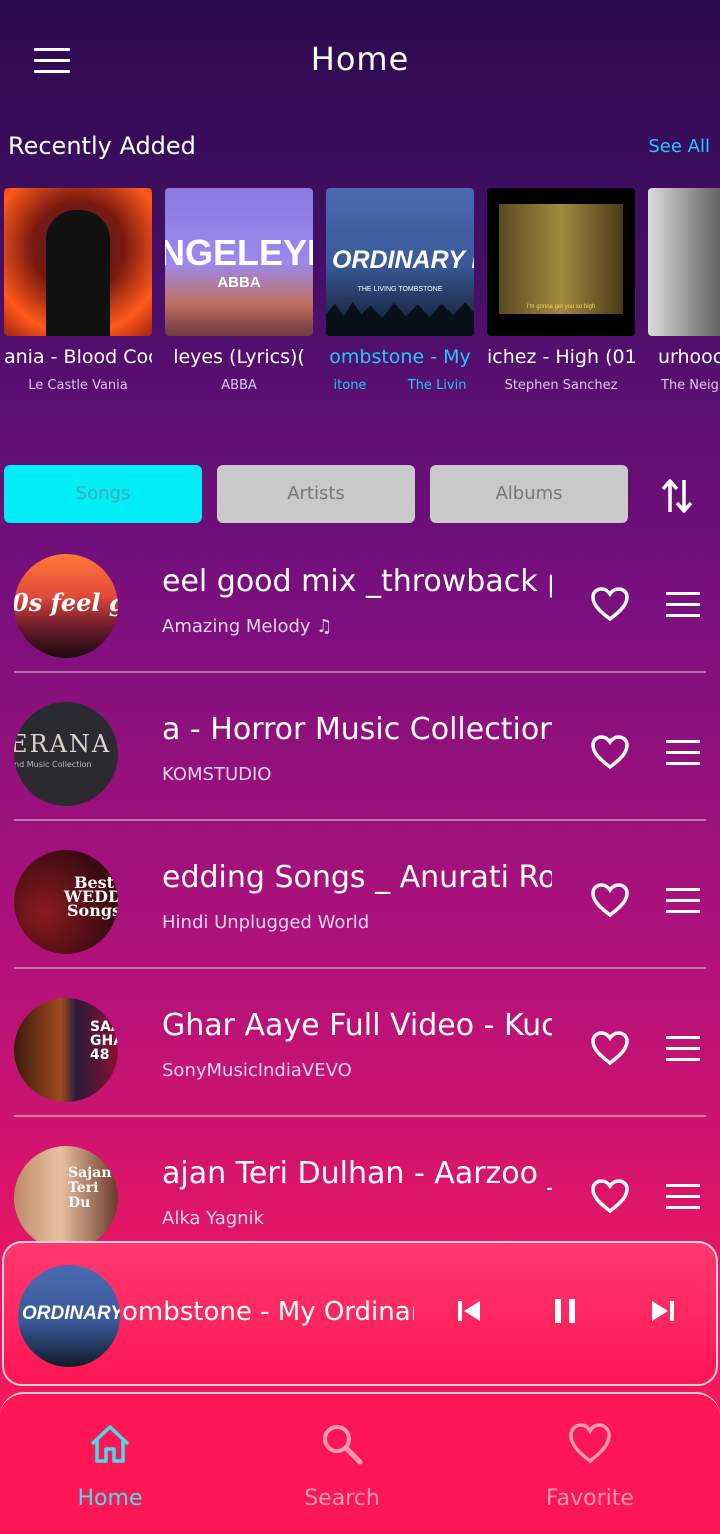  What do you see at coordinates (217, 774) in the screenshot?
I see `song-artist: KOMSTUDIO` at bounding box center [217, 774].